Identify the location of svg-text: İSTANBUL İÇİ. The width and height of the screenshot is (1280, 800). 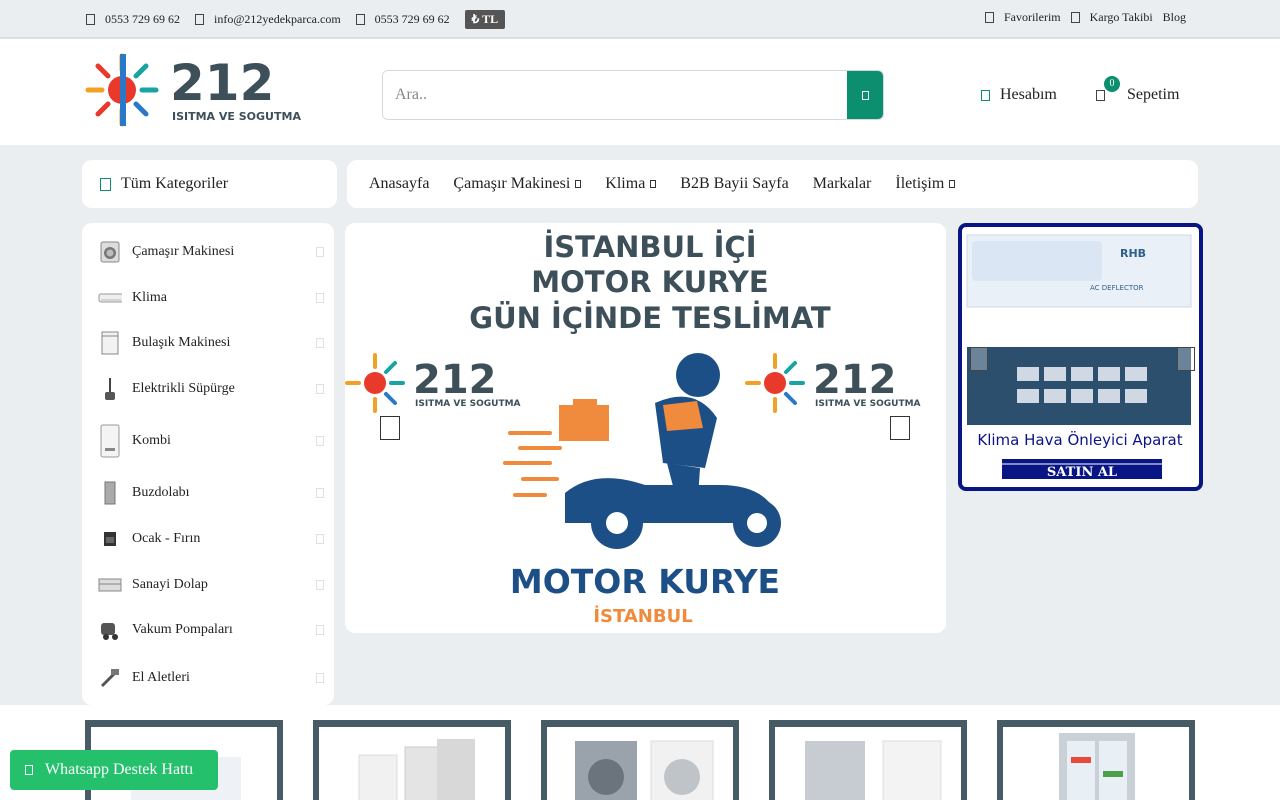
(649, 247).